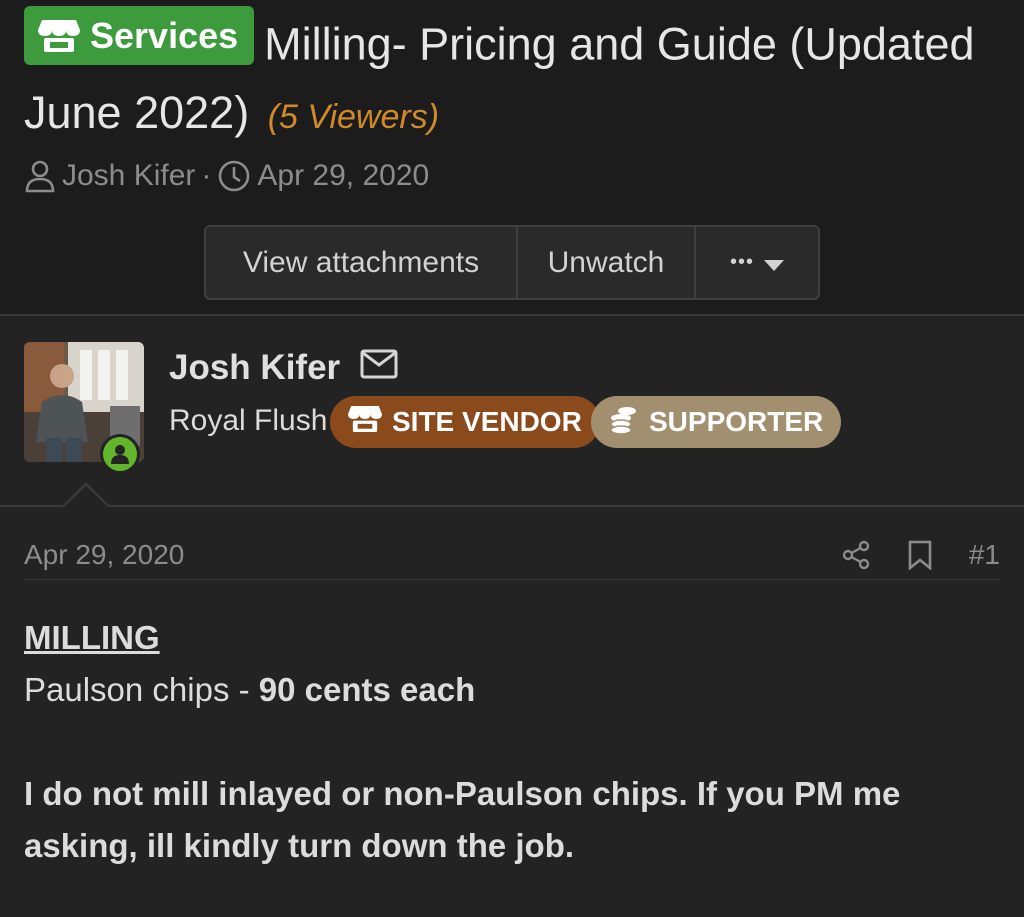 The width and height of the screenshot is (1024, 917). I want to click on coins-icon, so click(624, 422).